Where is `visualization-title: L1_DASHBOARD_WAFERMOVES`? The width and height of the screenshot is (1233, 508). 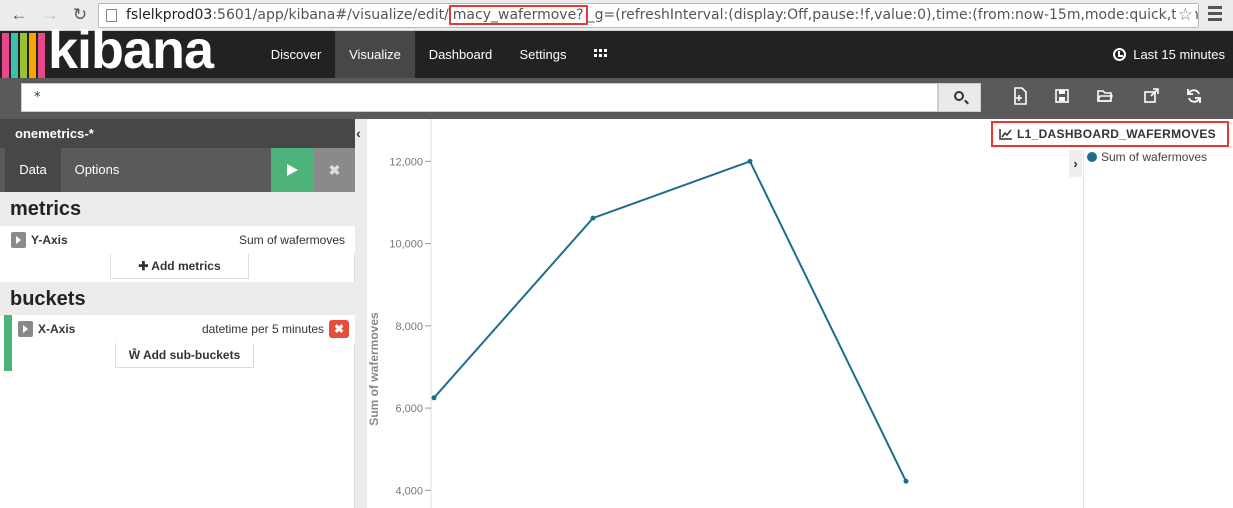 visualization-title: L1_DASHBOARD_WAFERMOVES is located at coordinates (1110, 134).